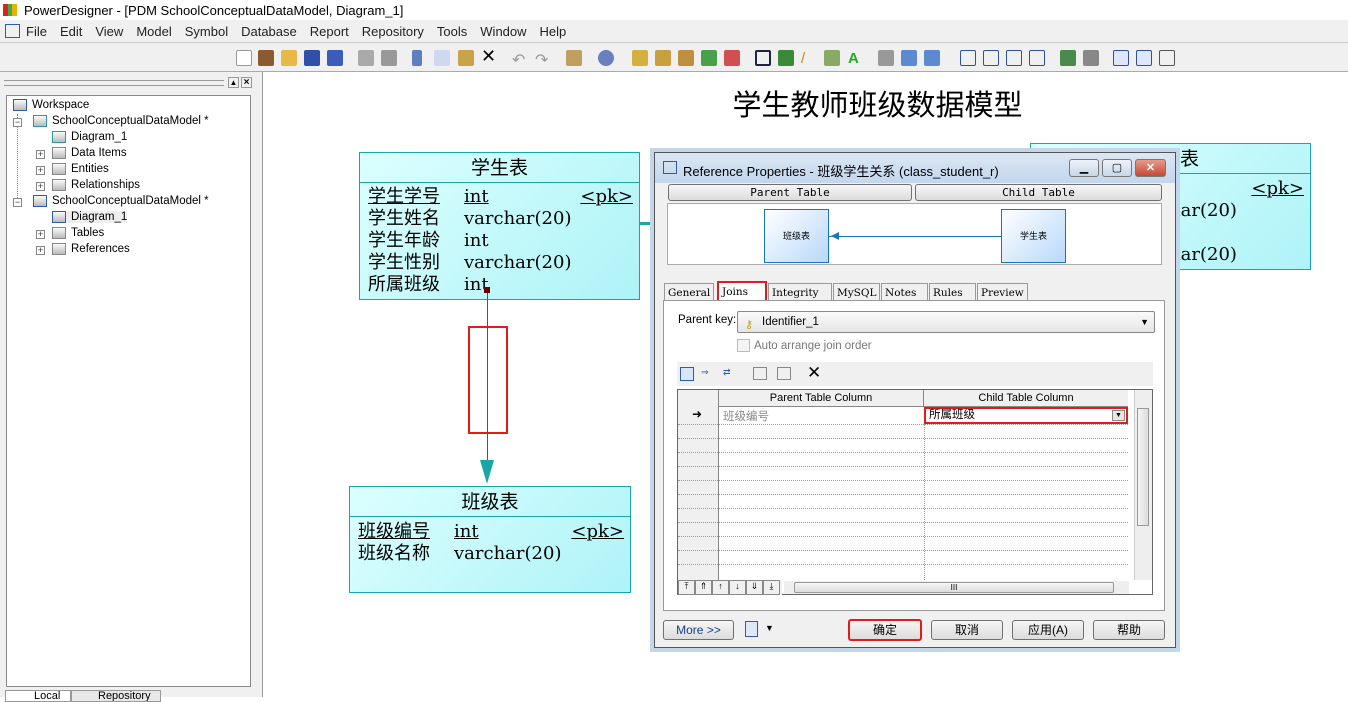 This screenshot has height=702, width=1348. Describe the element at coordinates (742, 291) in the screenshot. I see `tab-joins: Joins` at that location.